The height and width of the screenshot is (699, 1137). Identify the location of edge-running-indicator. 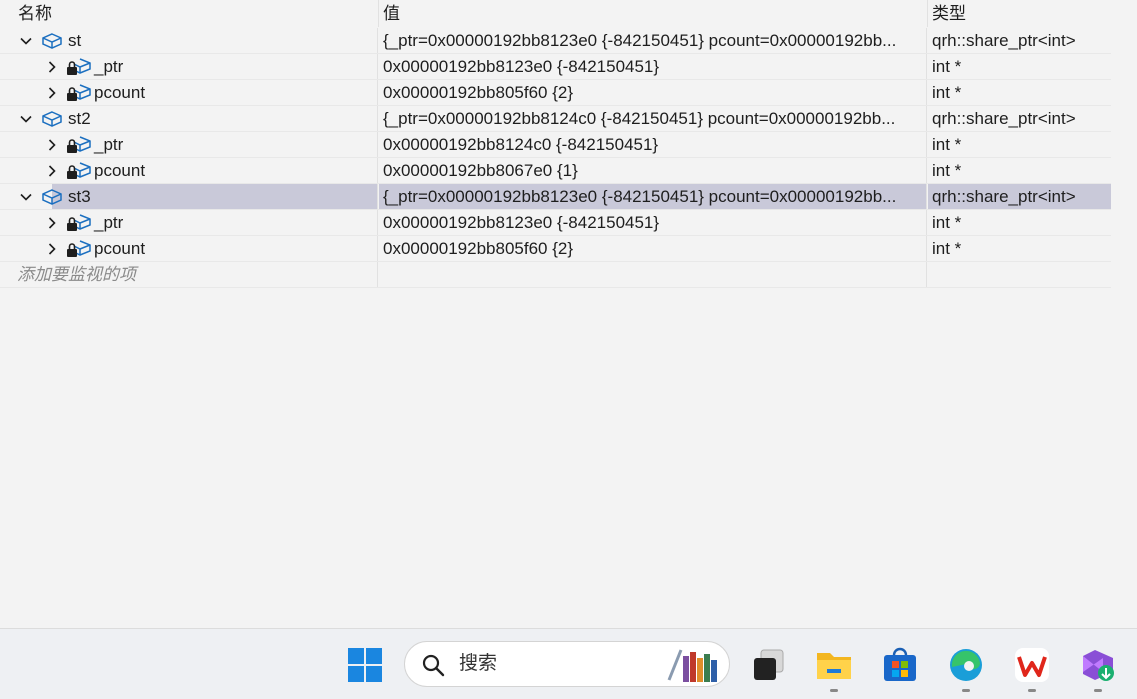
(966, 690).